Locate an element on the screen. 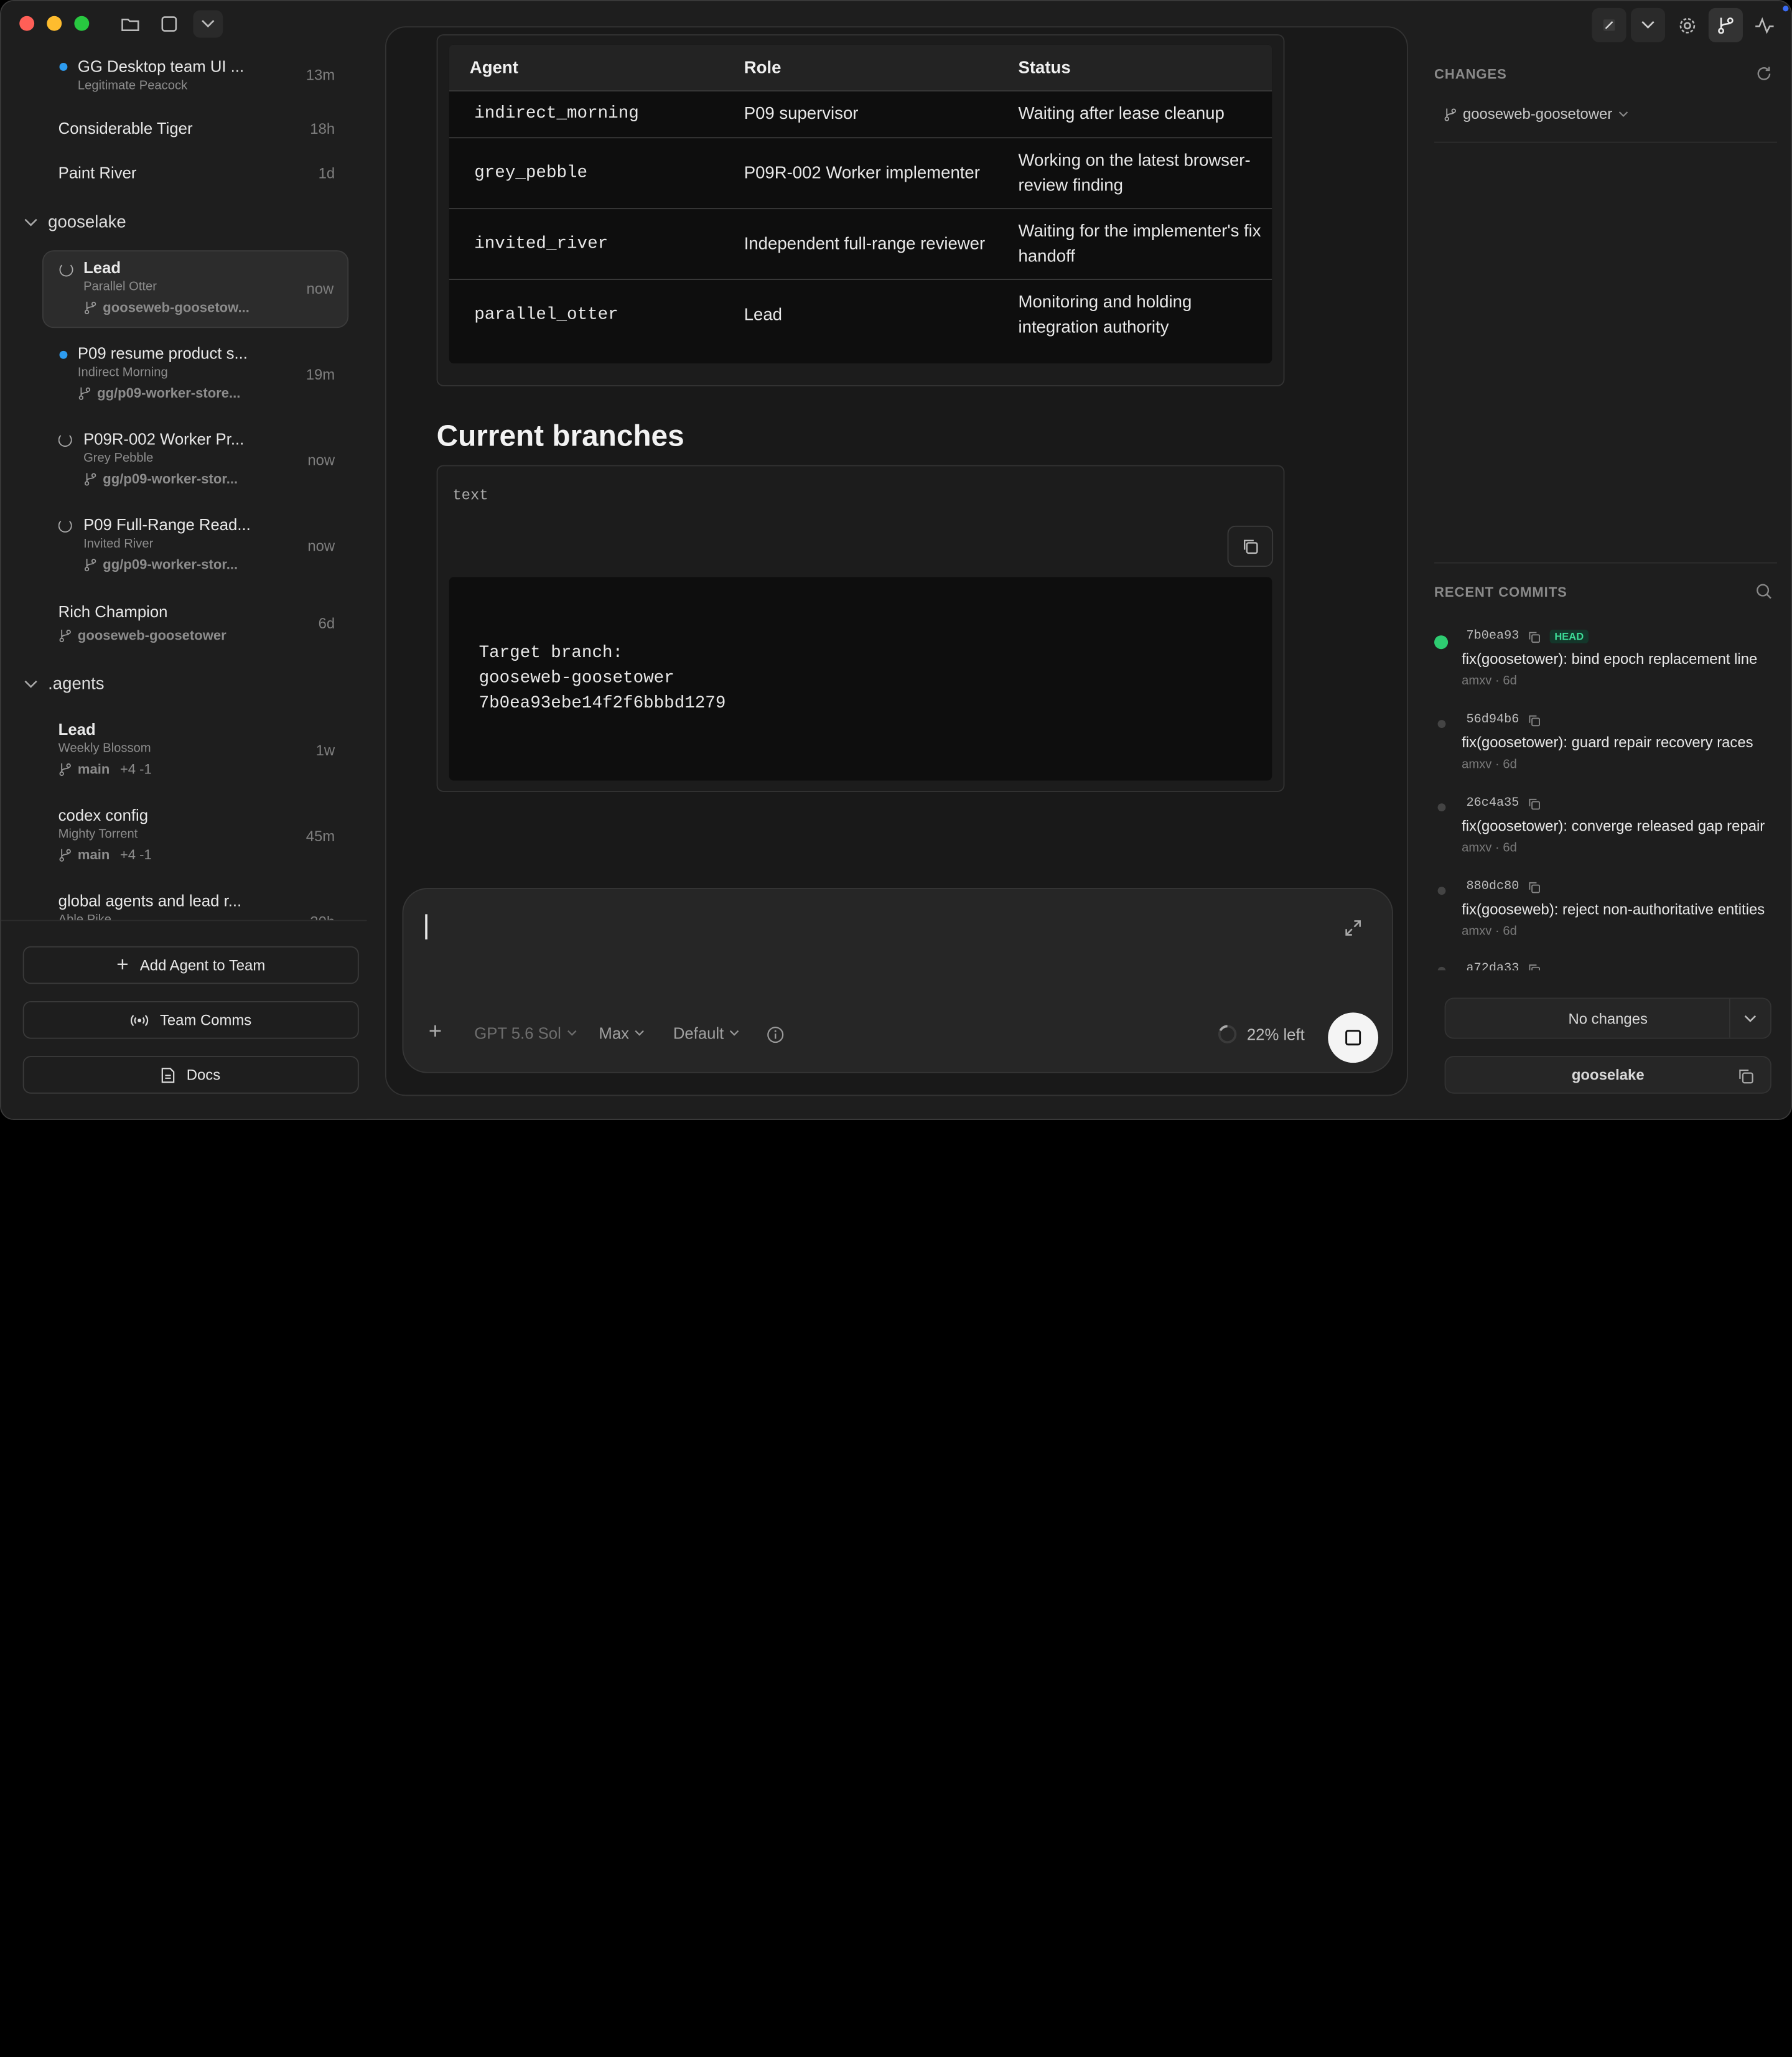  commit-item: a72da33 is located at coordinates (1625, 967).